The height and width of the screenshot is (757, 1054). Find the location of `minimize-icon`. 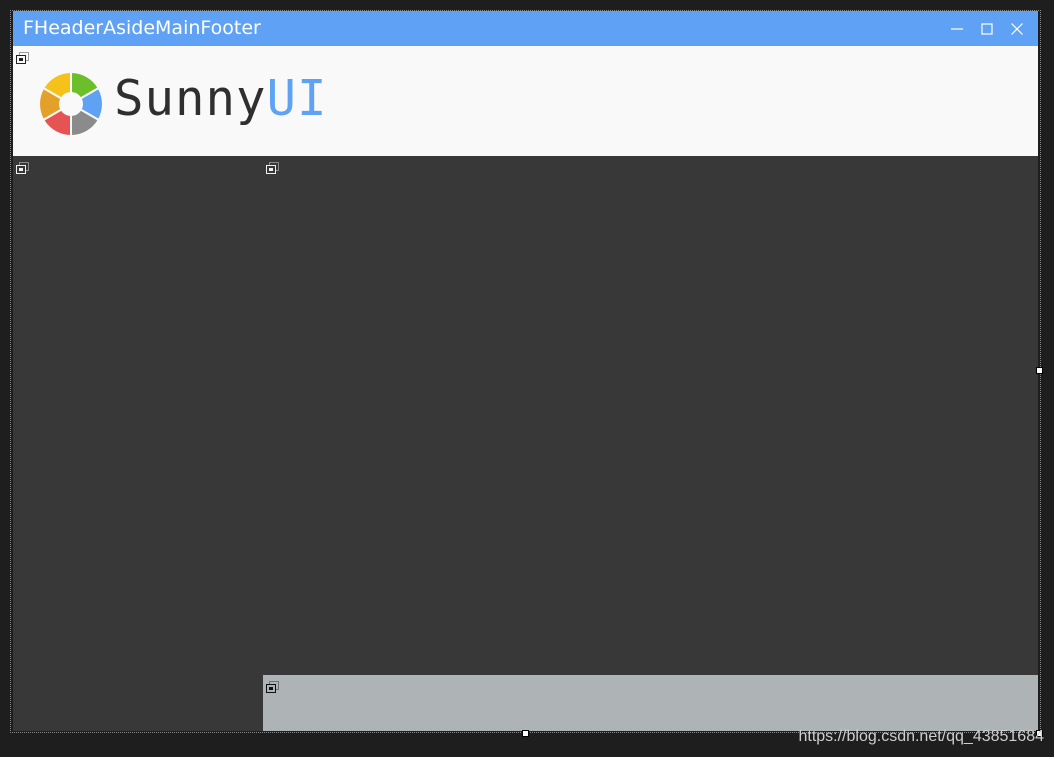

minimize-icon is located at coordinates (957, 29).